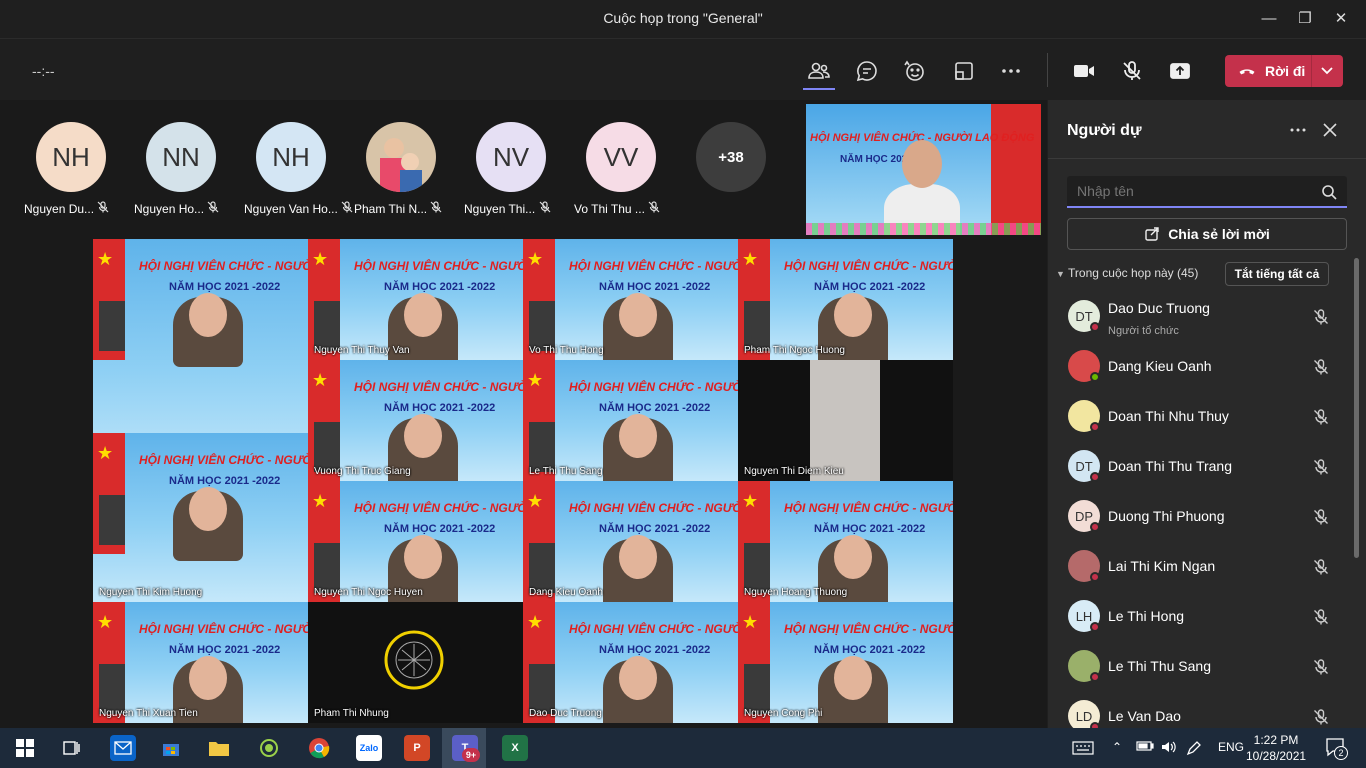 This screenshot has height=768, width=1366. What do you see at coordinates (1276, 748) in the screenshot?
I see `taskbar-clock: 1:22 PM 10/28/2021` at bounding box center [1276, 748].